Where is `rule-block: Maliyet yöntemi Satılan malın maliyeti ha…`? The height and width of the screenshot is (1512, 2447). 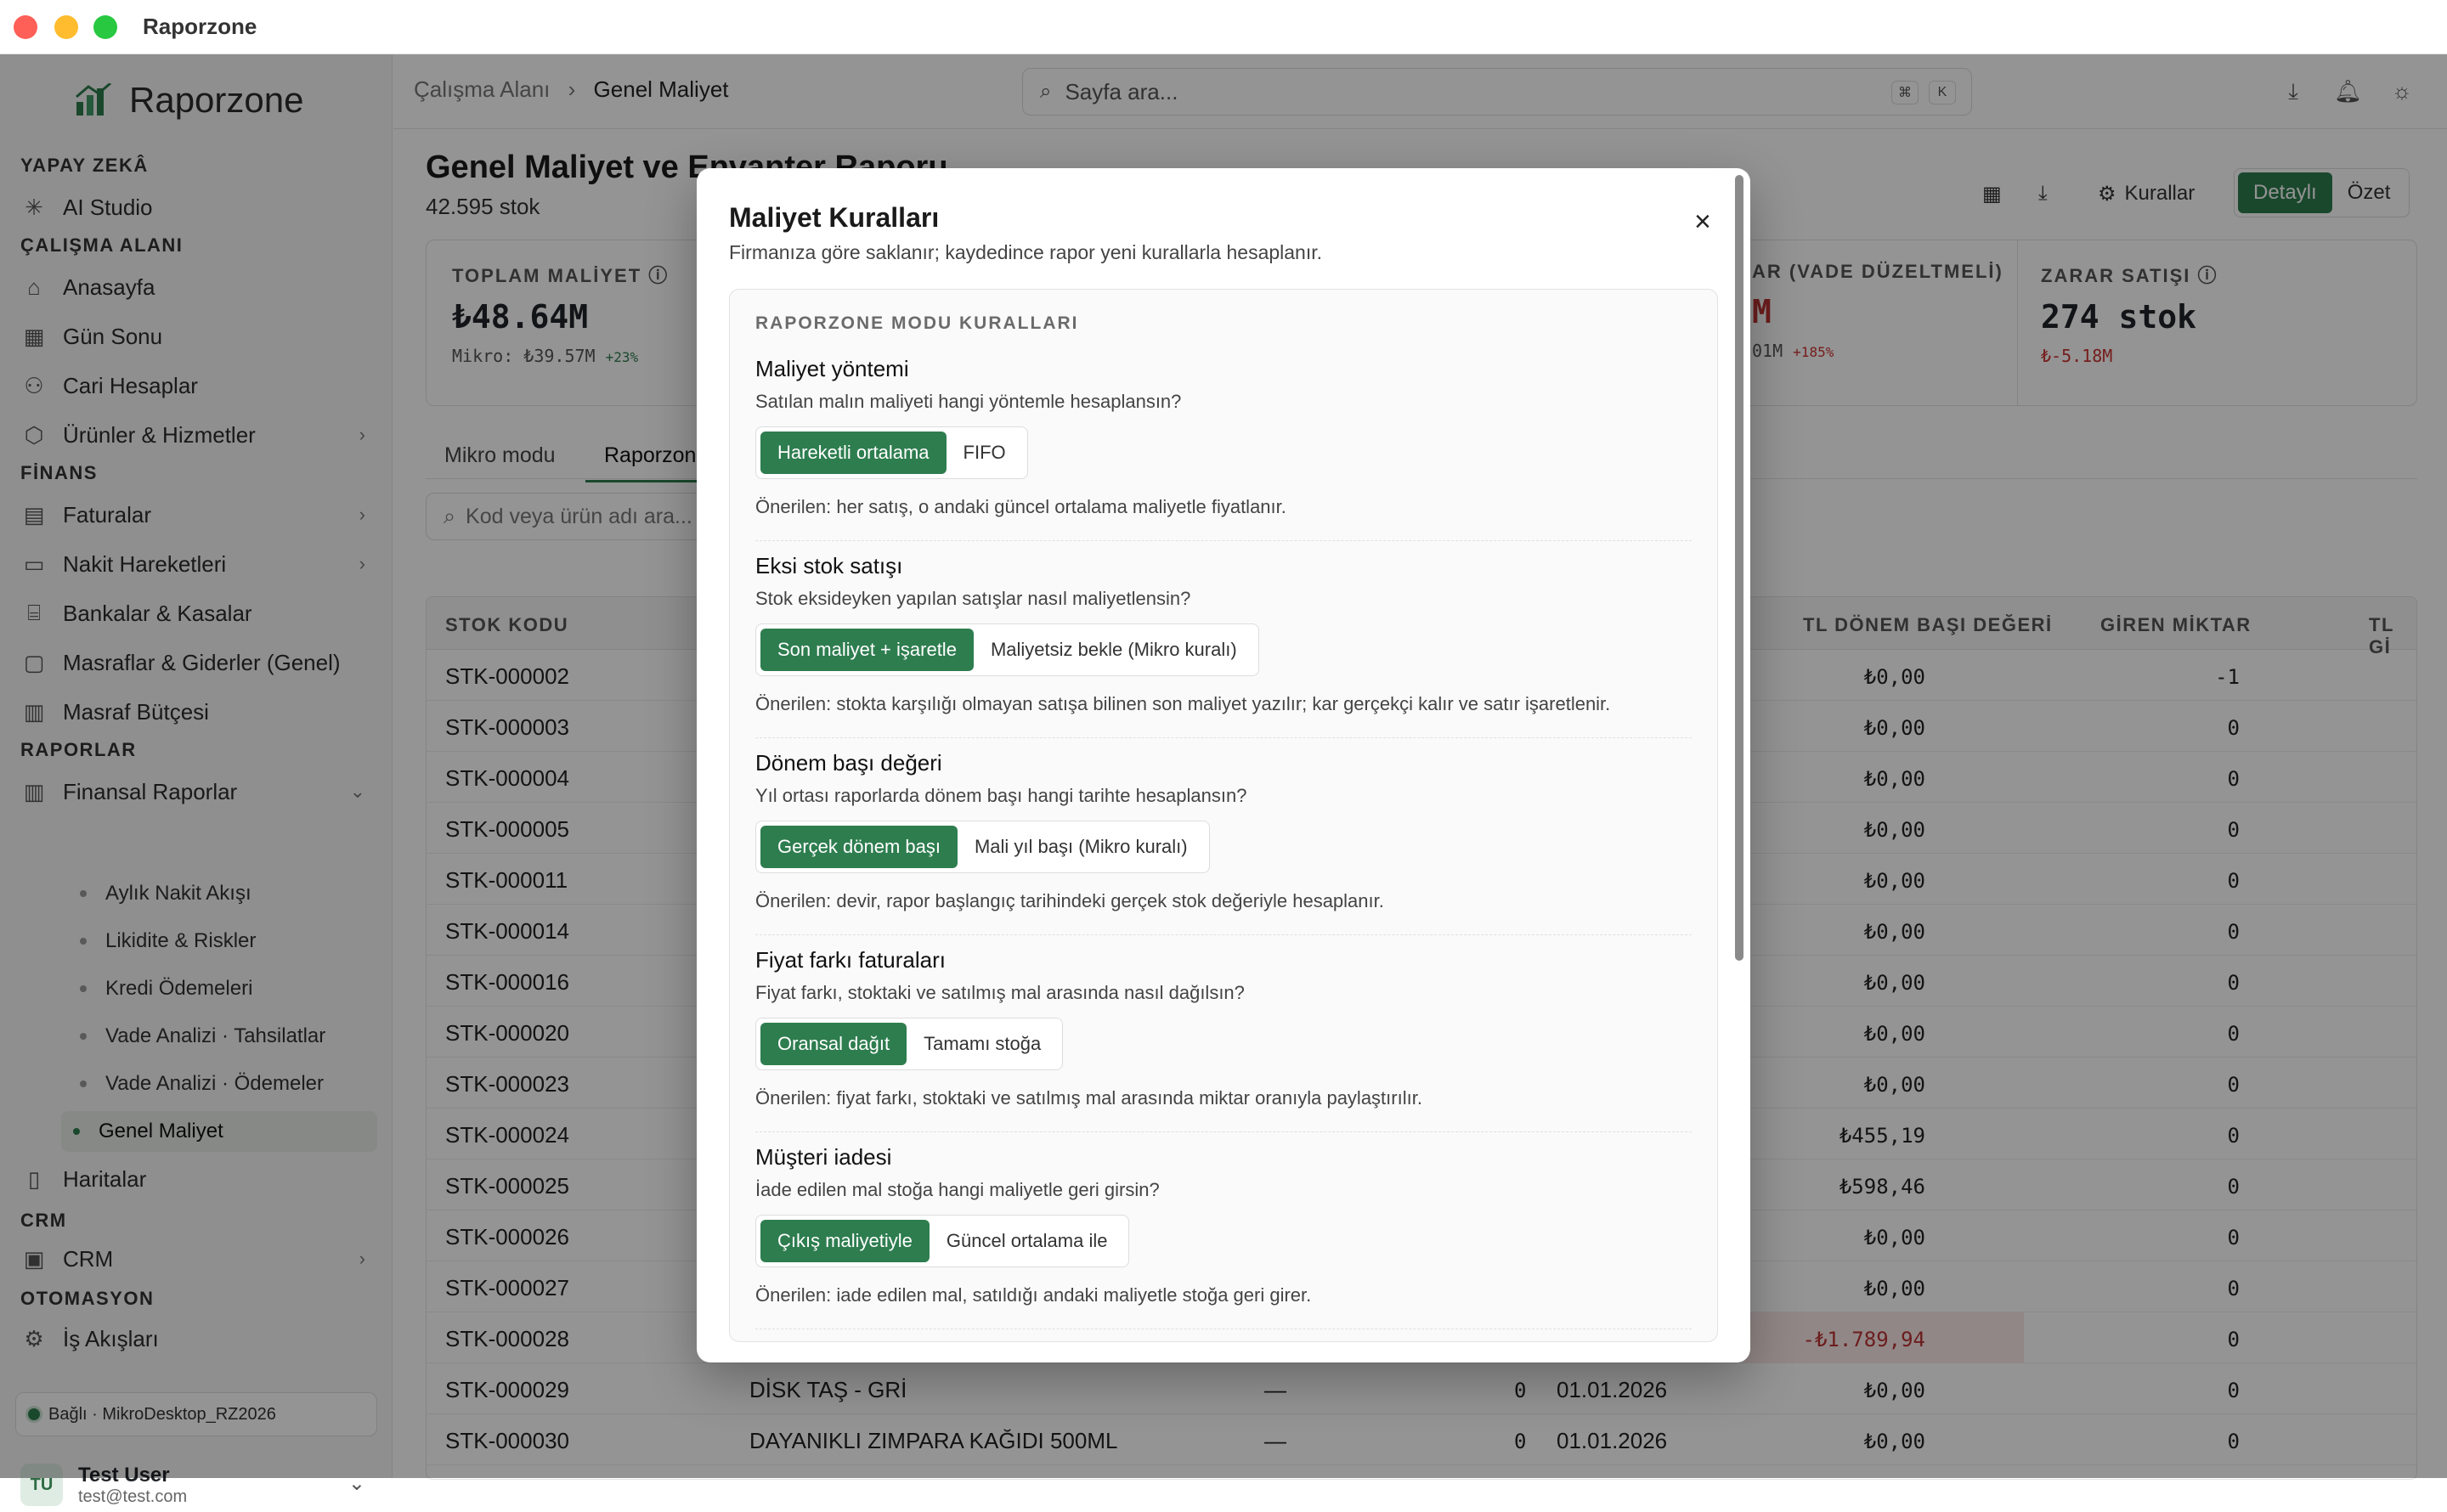 rule-block: Maliyet yöntemi Satılan malın maliyeti ha… is located at coordinates (1223, 448).